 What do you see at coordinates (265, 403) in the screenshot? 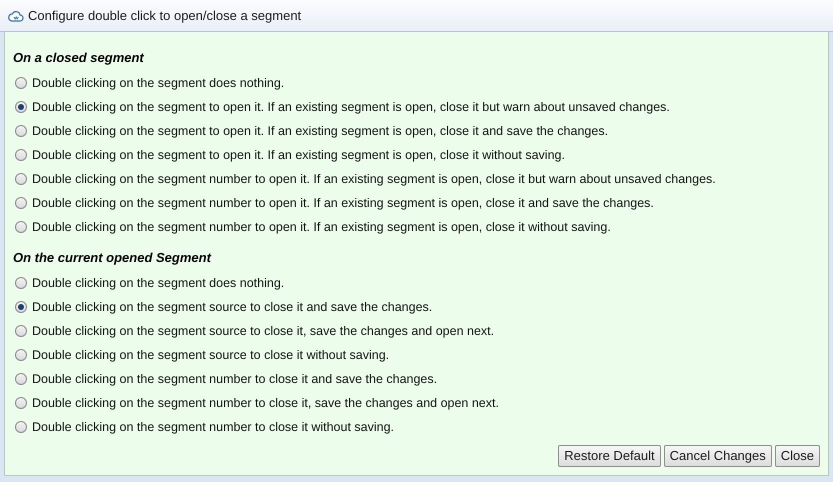
I see `option-label: Double clicking on the segment number to close it, save the changes and open next.` at bounding box center [265, 403].